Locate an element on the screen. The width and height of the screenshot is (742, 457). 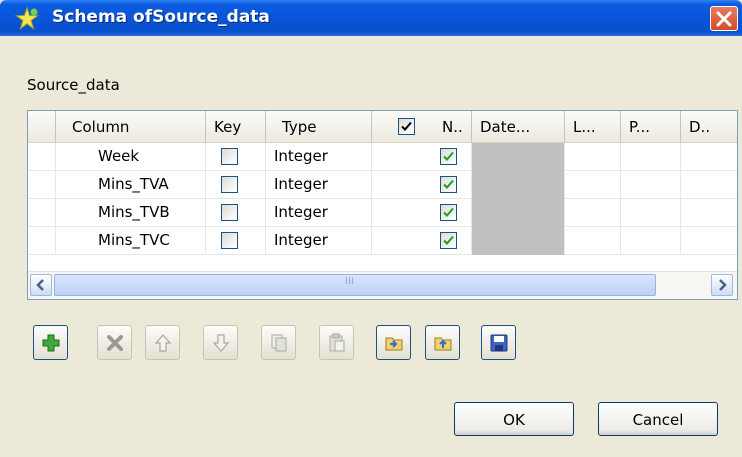
header-nullable-checkbox is located at coordinates (406, 126).